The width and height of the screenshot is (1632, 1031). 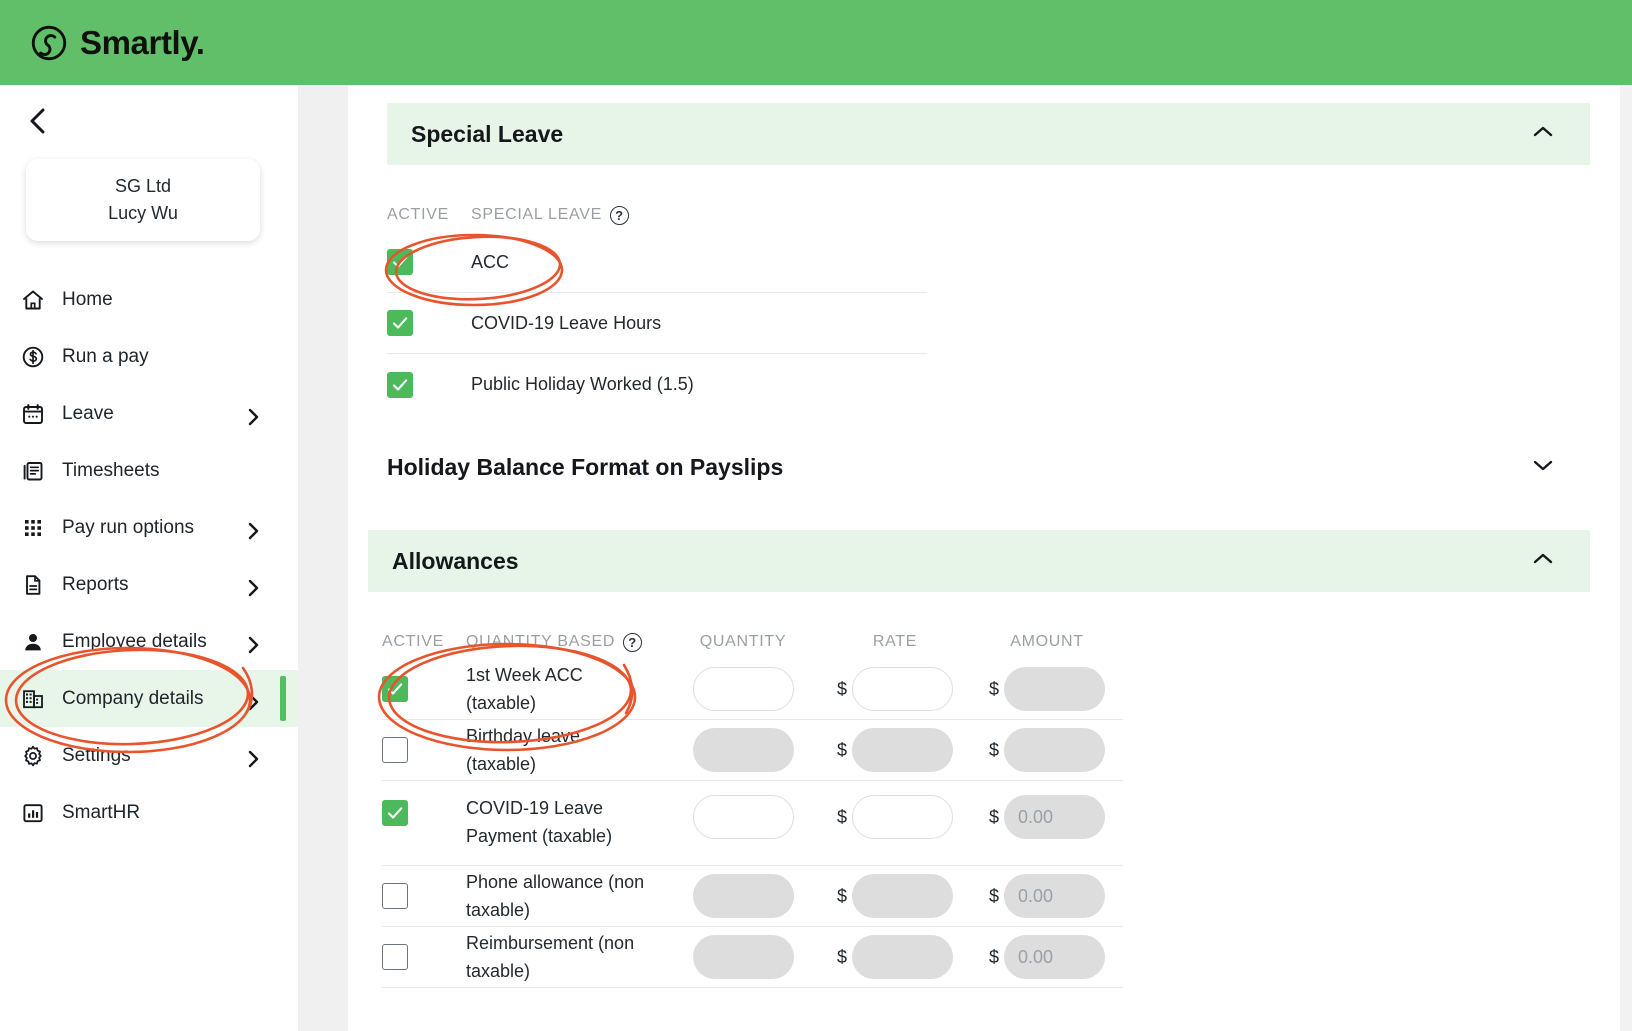 I want to click on sidebar-item-label: Timesheets, so click(x=111, y=470).